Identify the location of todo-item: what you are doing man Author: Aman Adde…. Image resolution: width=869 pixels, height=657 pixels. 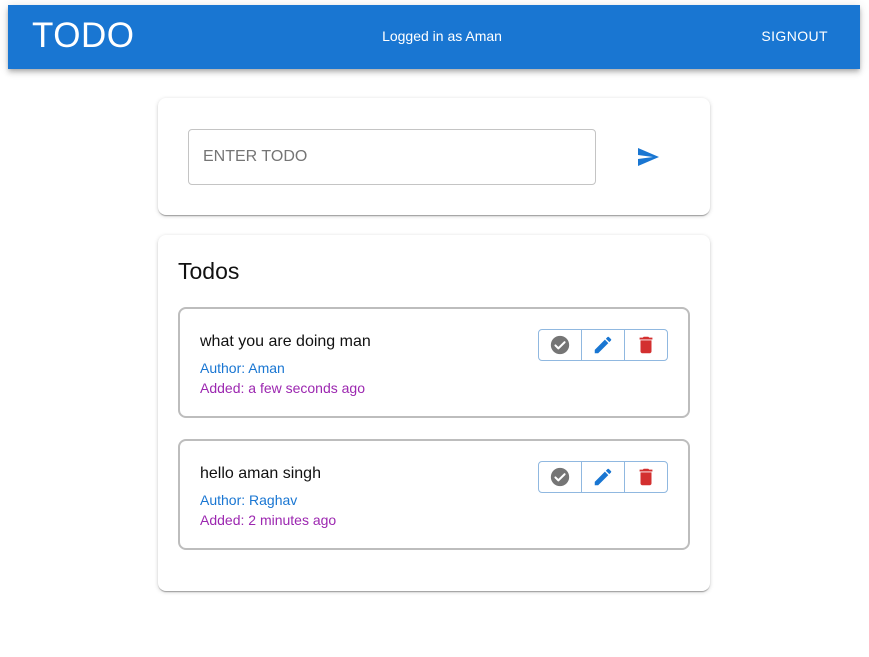
(434, 362).